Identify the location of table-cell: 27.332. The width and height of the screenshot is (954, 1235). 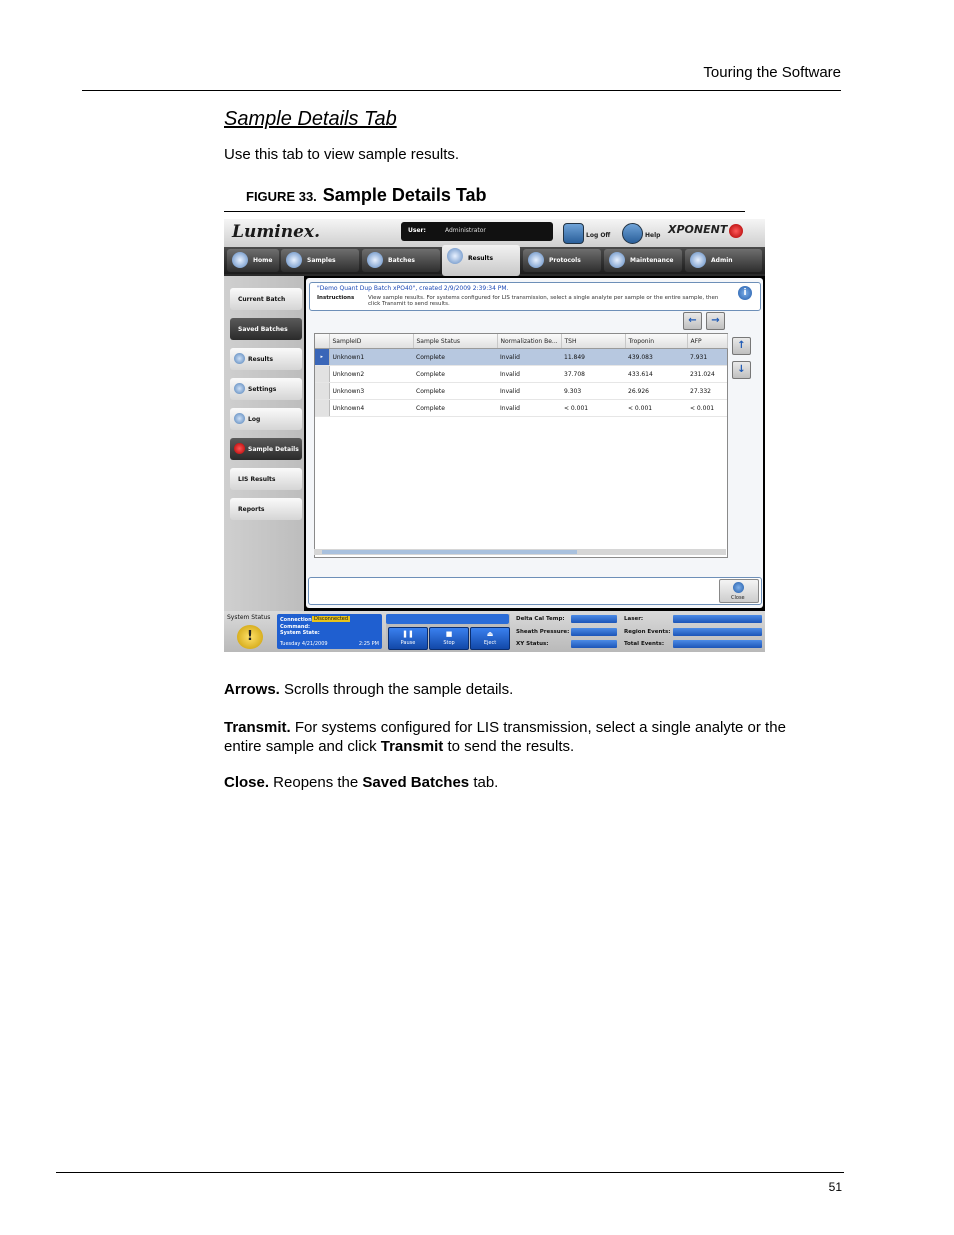
(707, 391).